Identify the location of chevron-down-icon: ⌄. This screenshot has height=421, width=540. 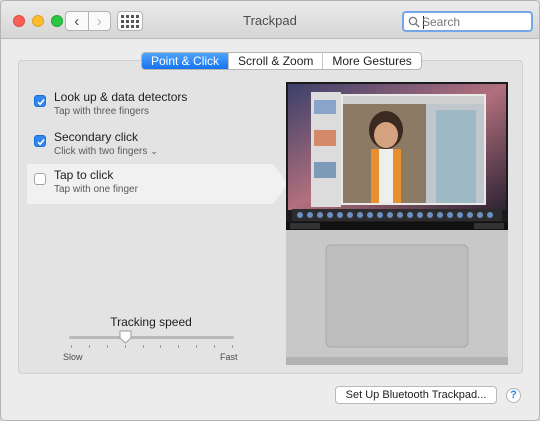
(154, 151).